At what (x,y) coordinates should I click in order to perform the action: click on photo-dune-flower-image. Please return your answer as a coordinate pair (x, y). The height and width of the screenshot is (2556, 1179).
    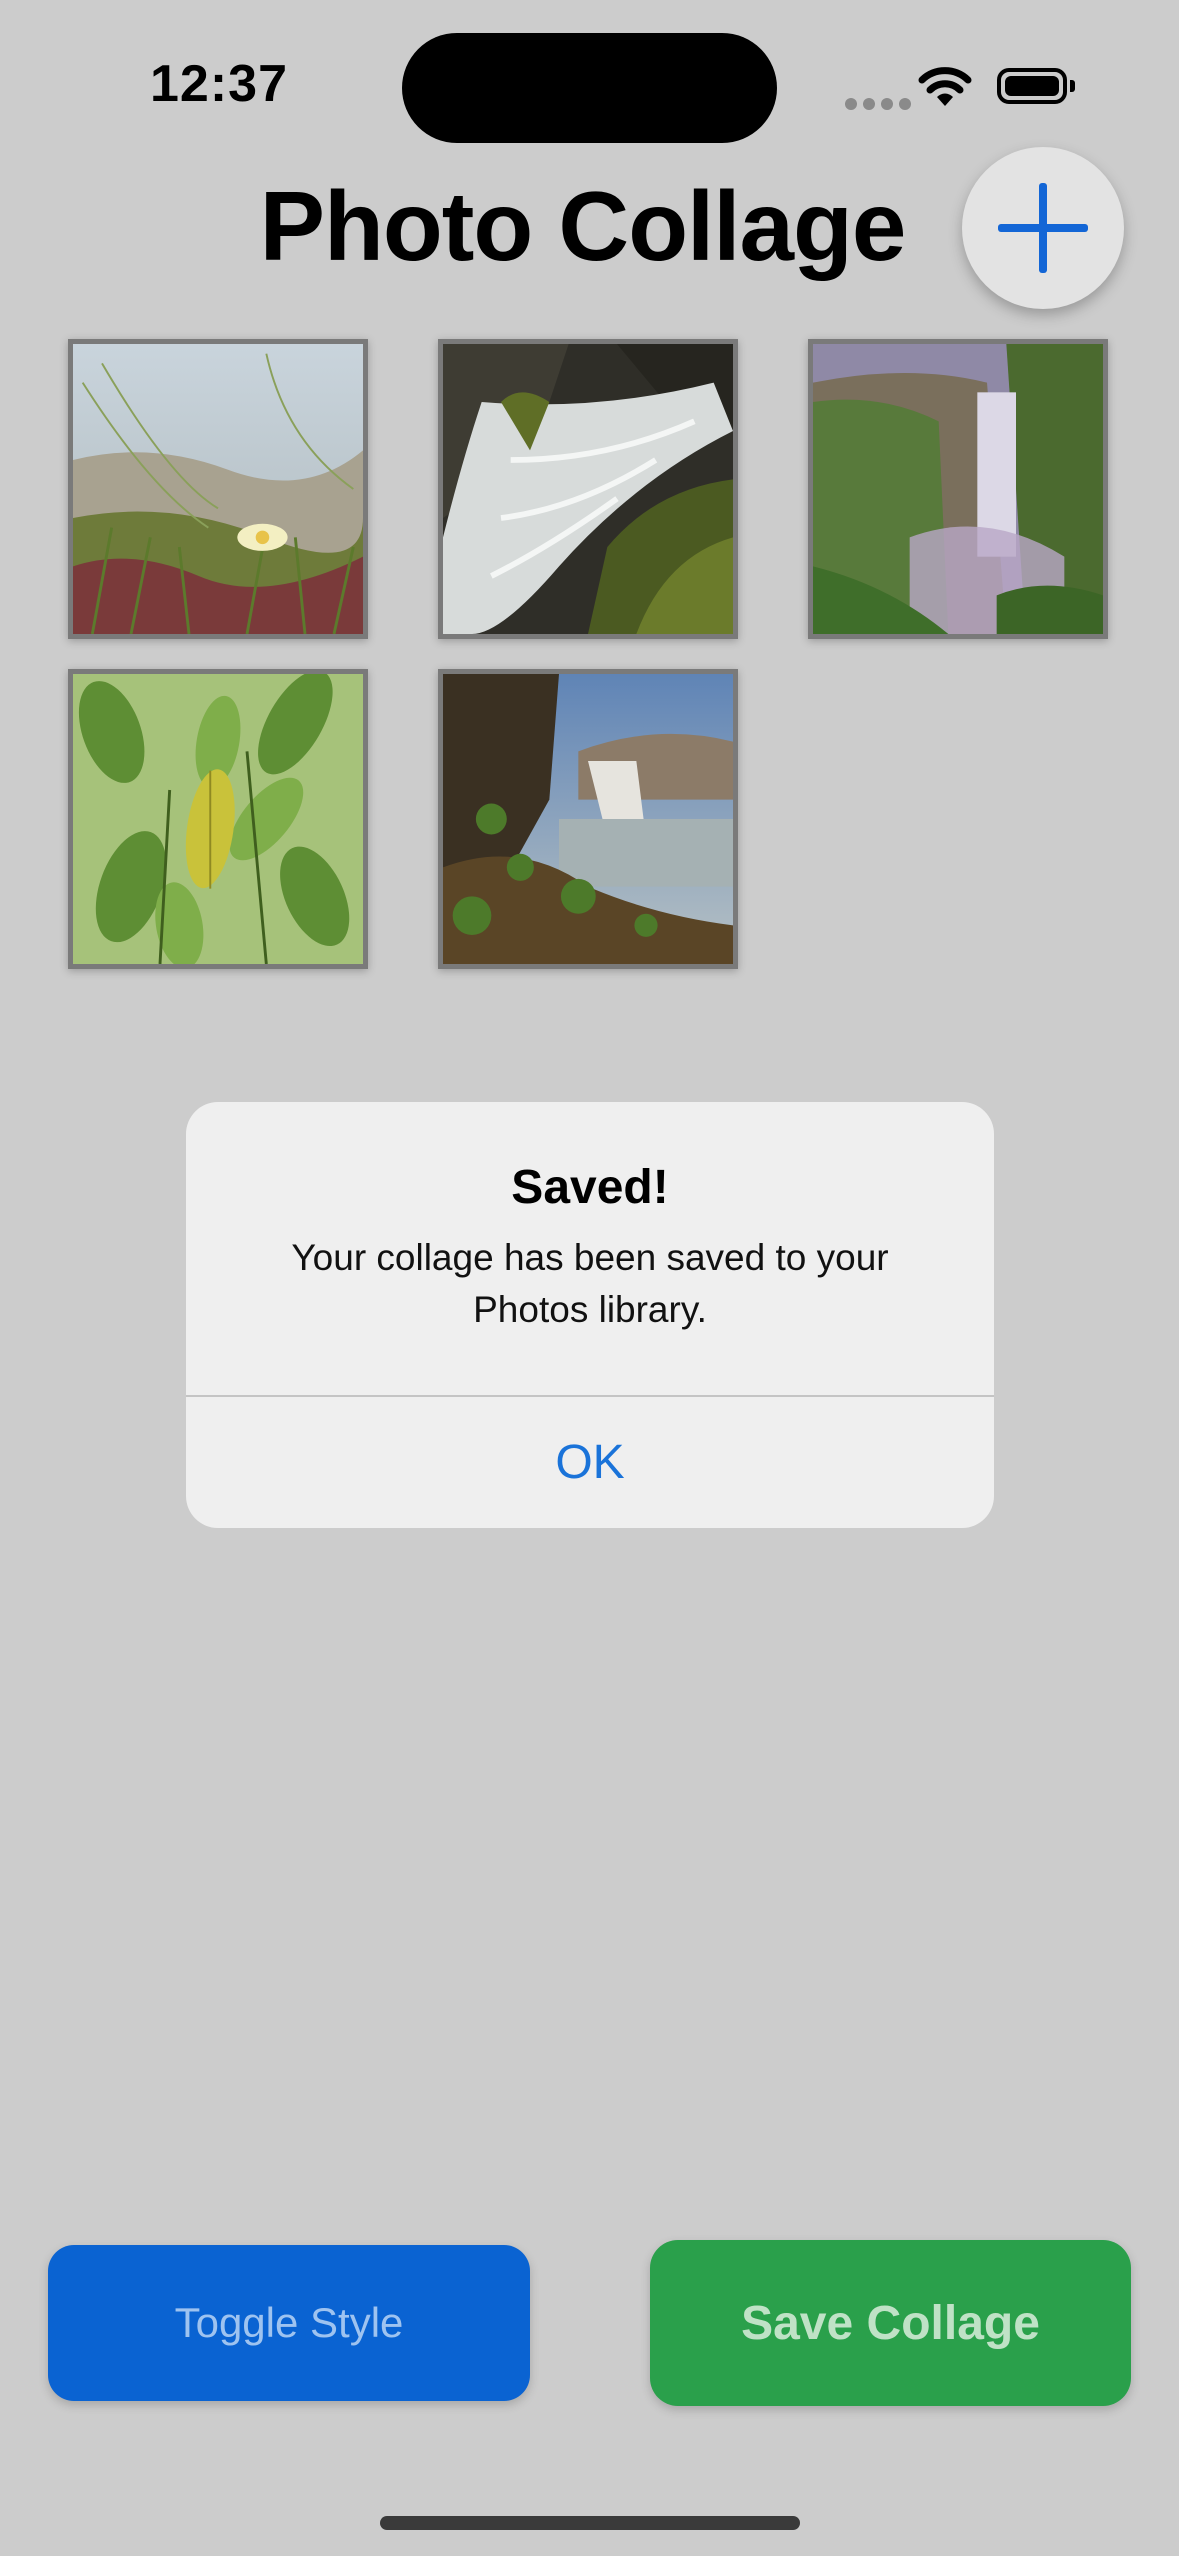
    Looking at the image, I should click on (218, 489).